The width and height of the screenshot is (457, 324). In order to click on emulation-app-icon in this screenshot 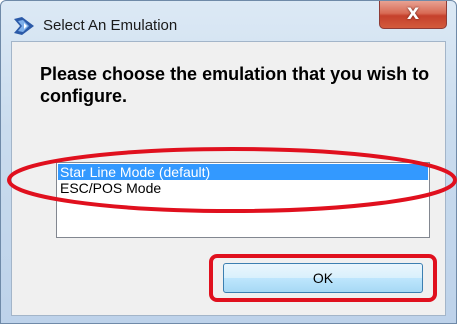, I will do `click(24, 26)`.